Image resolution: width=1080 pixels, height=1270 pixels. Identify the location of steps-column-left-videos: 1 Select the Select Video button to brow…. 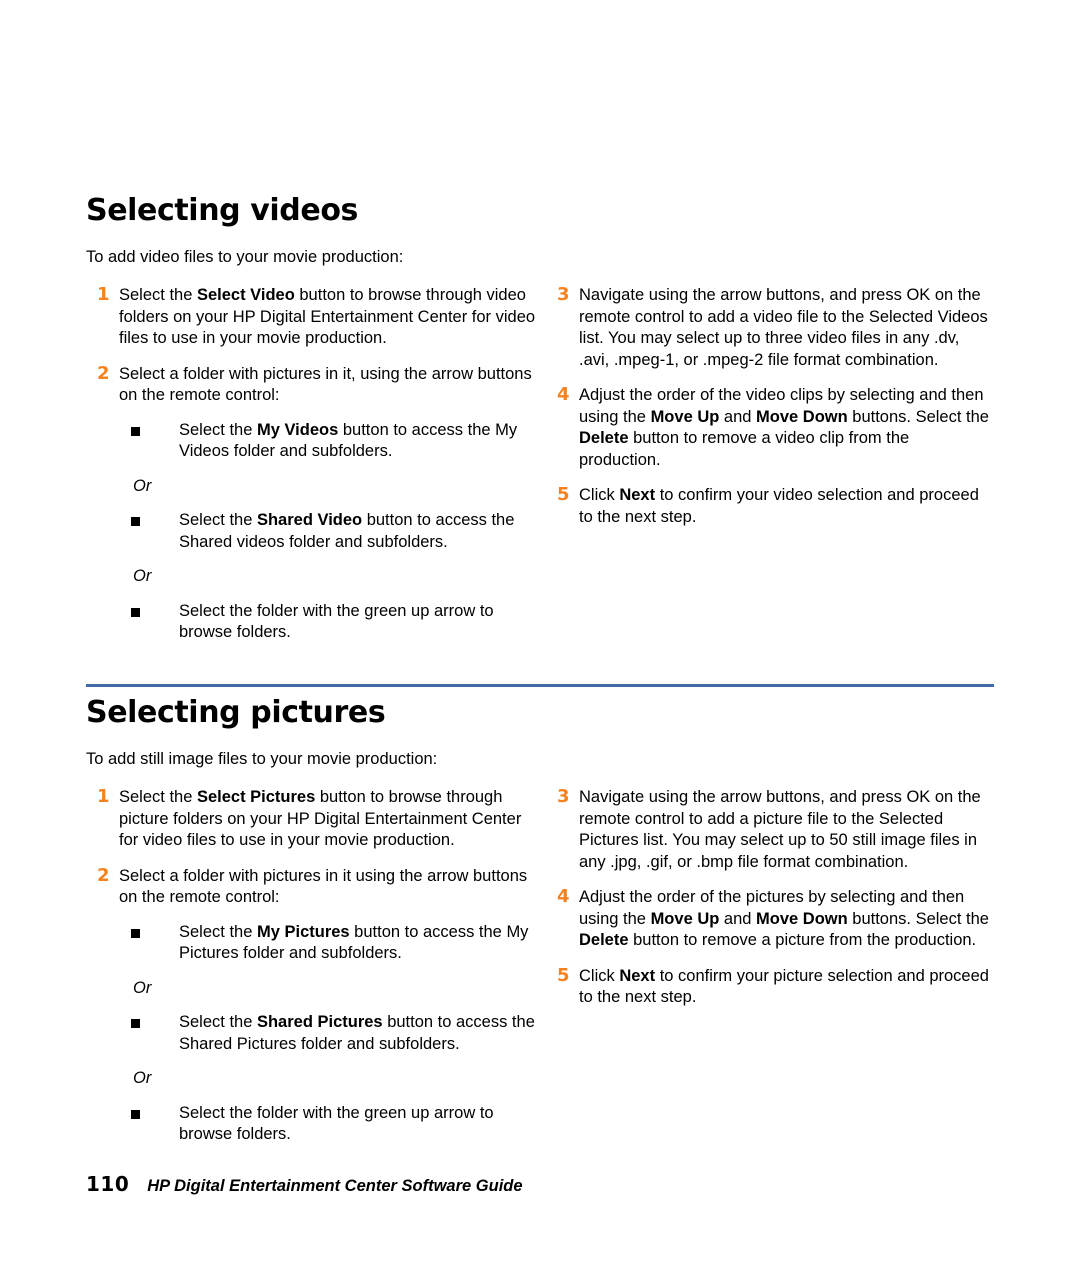
(317, 470).